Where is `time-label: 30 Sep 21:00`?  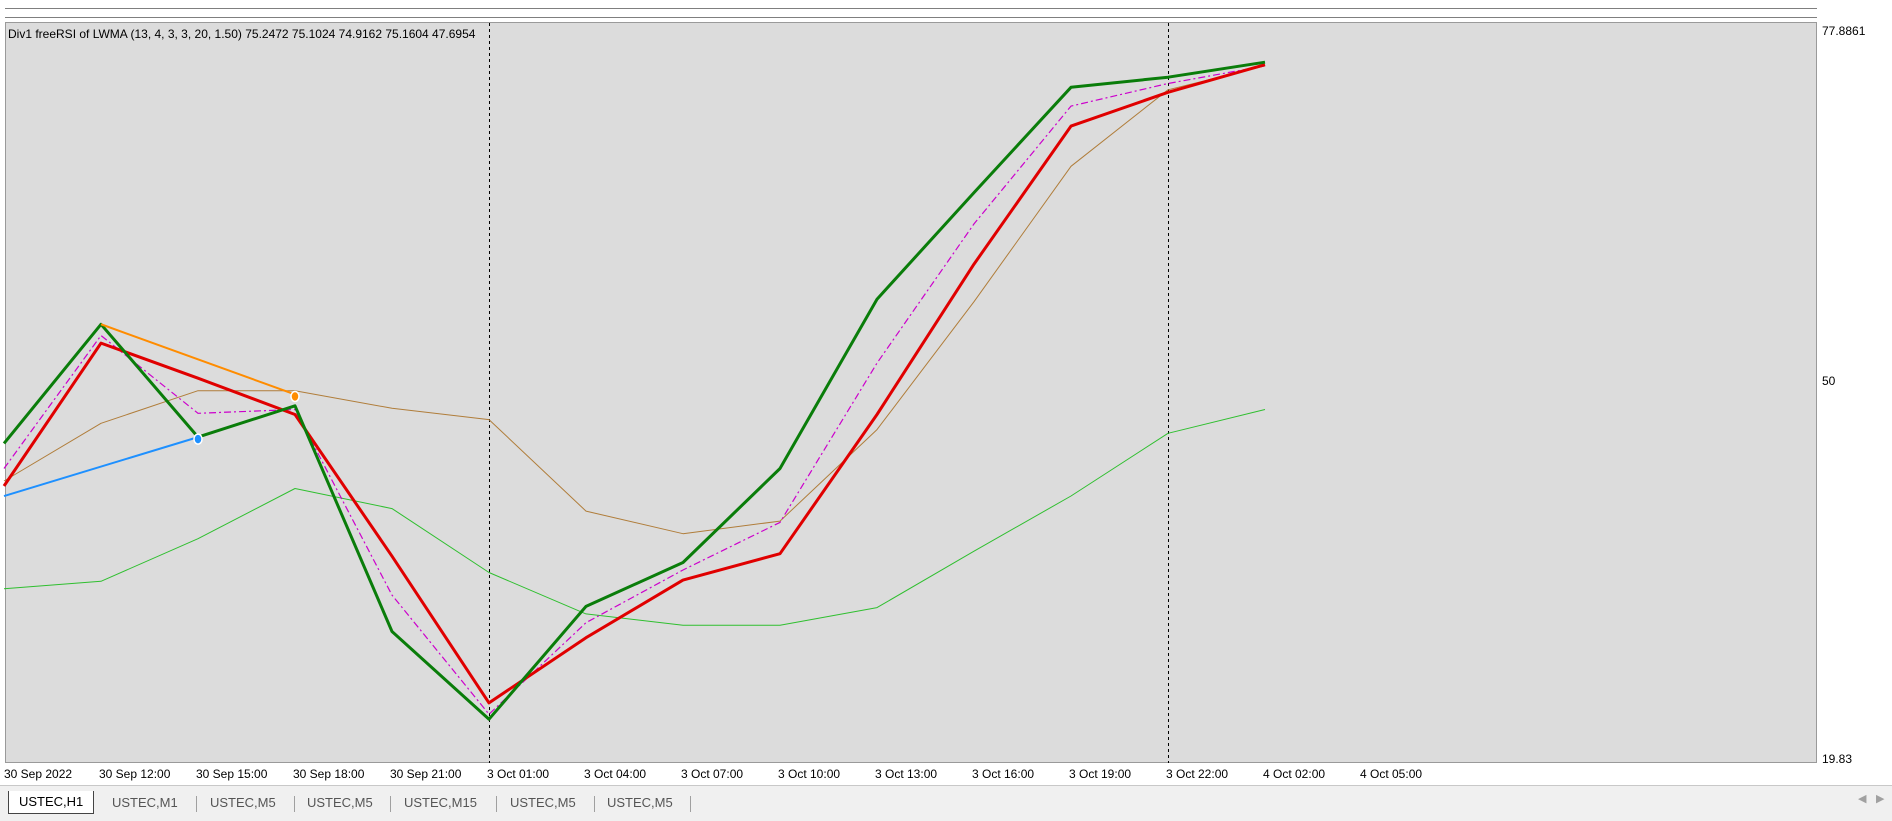
time-label: 30 Sep 21:00 is located at coordinates (426, 774).